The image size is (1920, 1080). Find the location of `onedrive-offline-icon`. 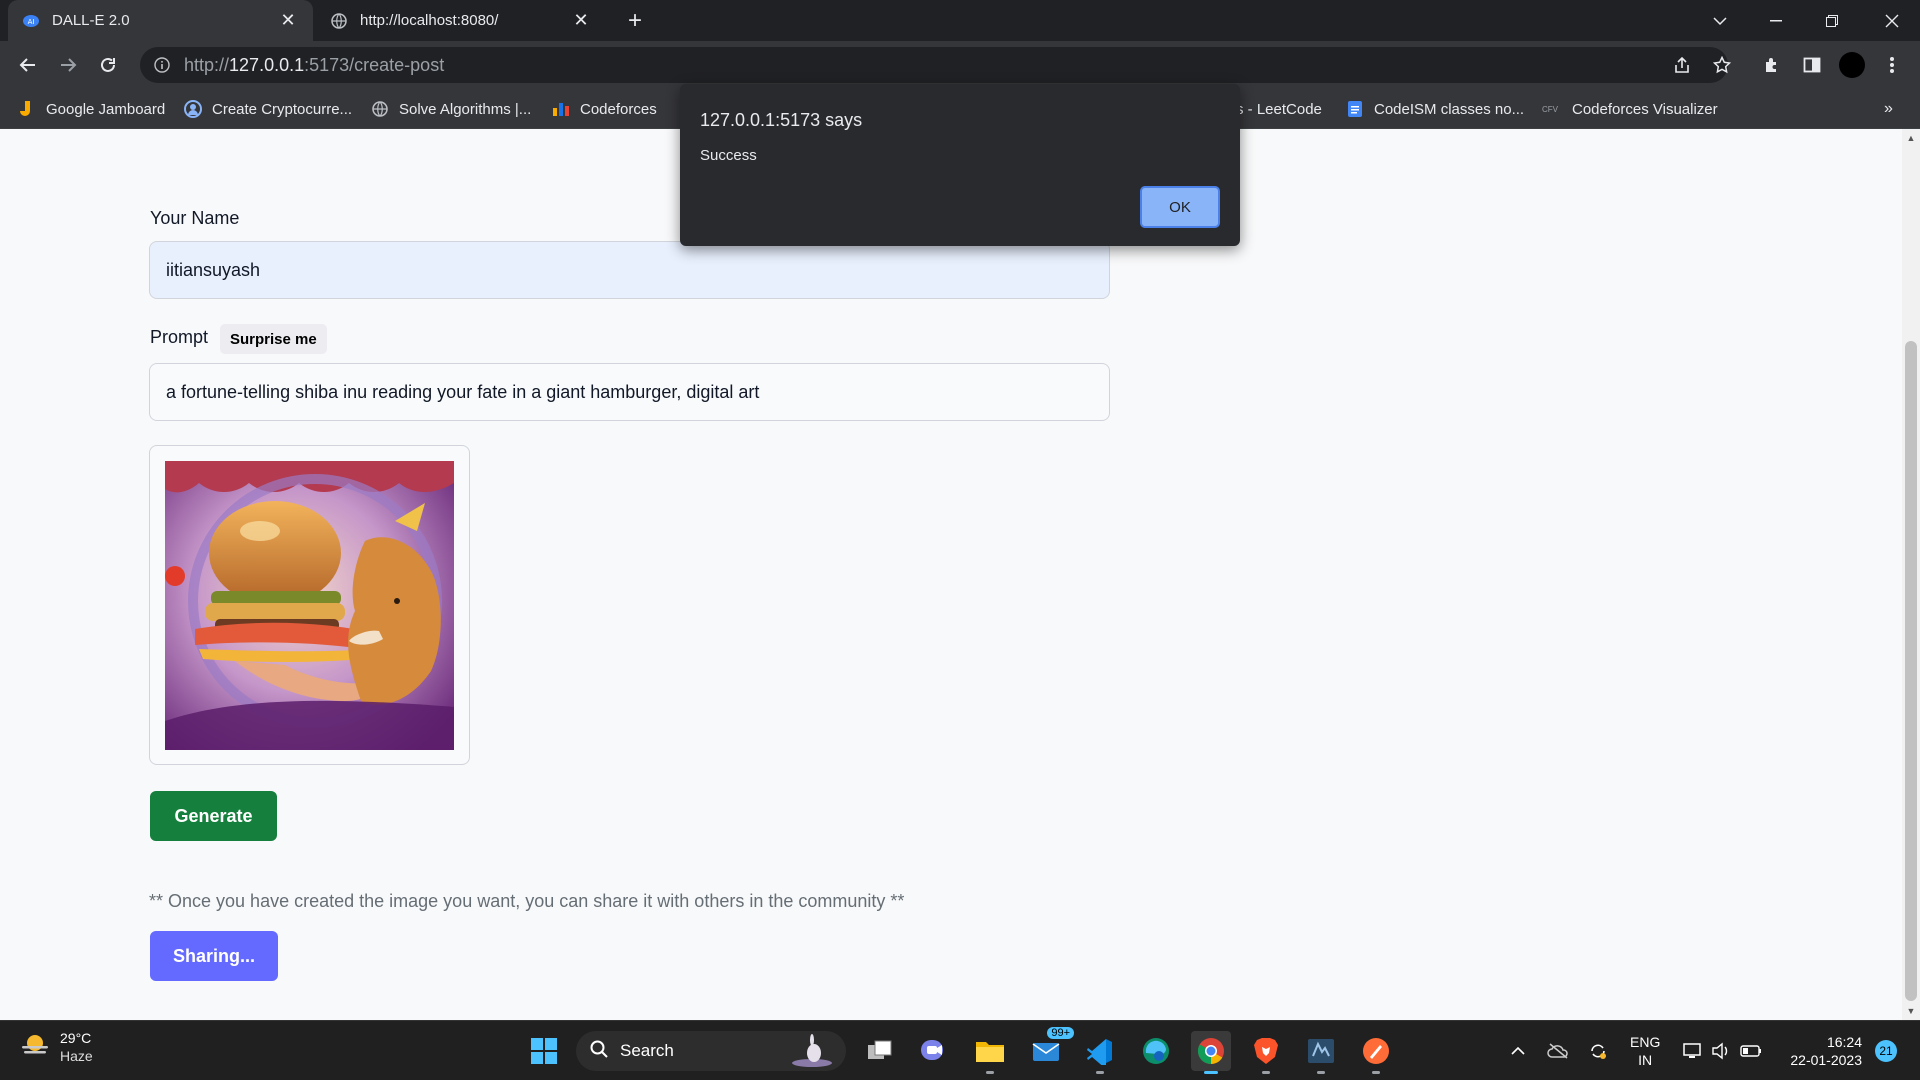

onedrive-offline-icon is located at coordinates (1558, 1050).